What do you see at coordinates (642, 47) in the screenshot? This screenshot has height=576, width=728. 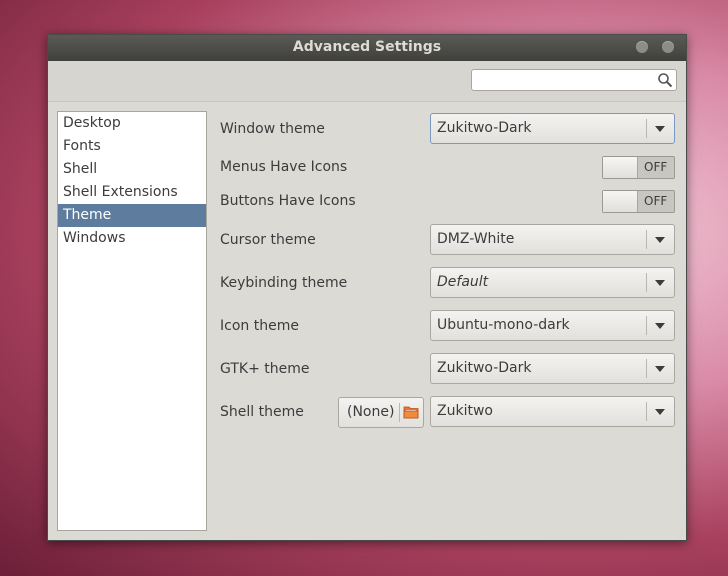 I see `minimize-button` at bounding box center [642, 47].